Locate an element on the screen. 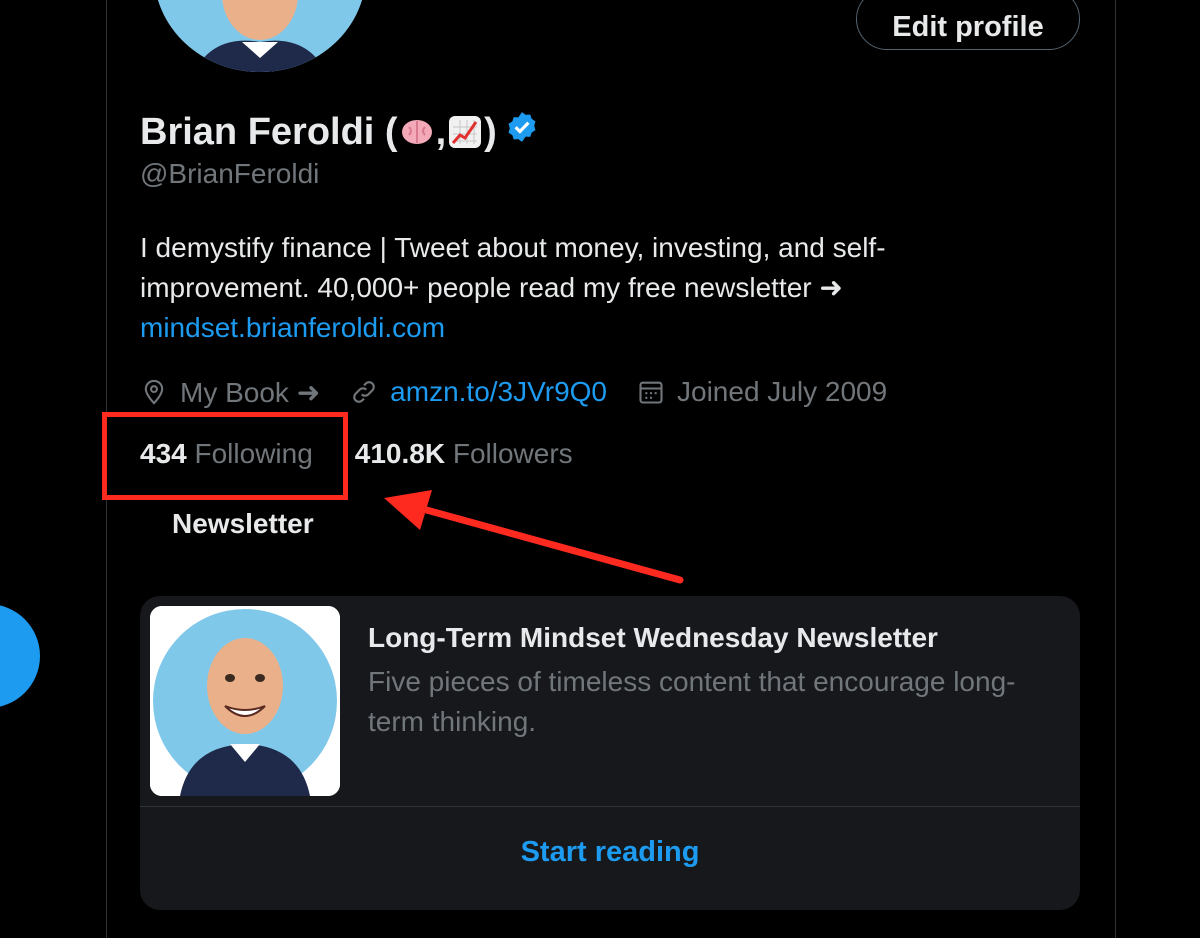  website-link: amzn.to/3JVr9Q0 is located at coordinates (498, 392).